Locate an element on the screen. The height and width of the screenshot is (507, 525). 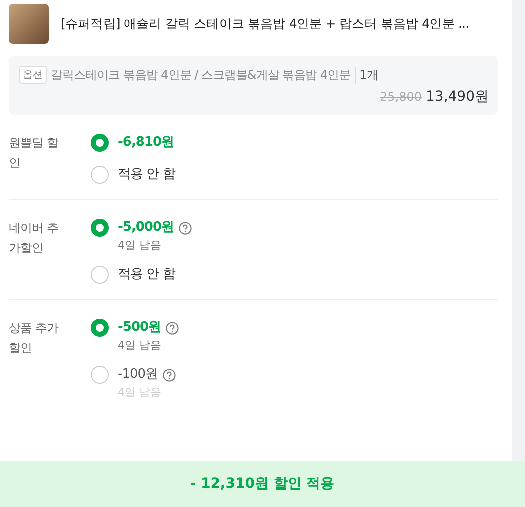
option-tag: 옵션 is located at coordinates (33, 75).